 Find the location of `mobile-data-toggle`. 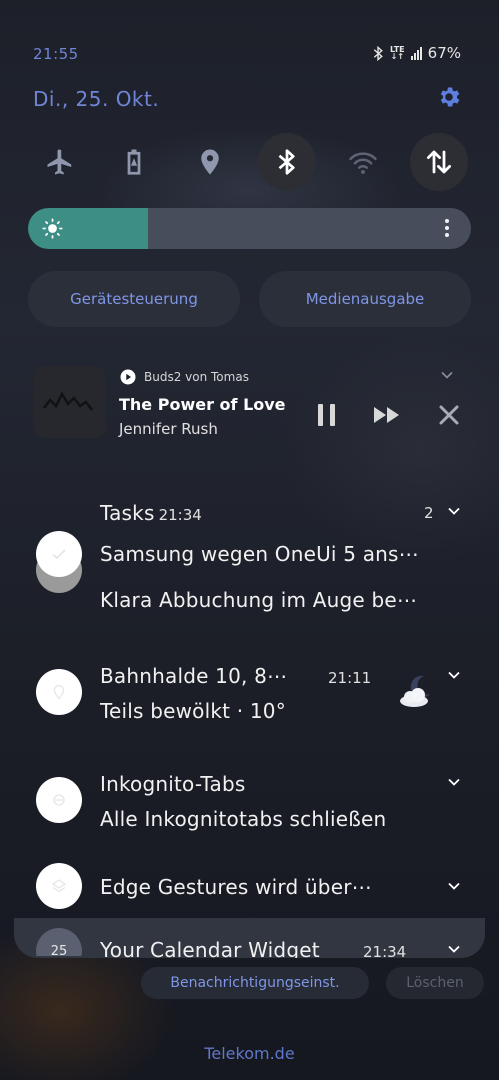

mobile-data-toggle is located at coordinates (439, 162).